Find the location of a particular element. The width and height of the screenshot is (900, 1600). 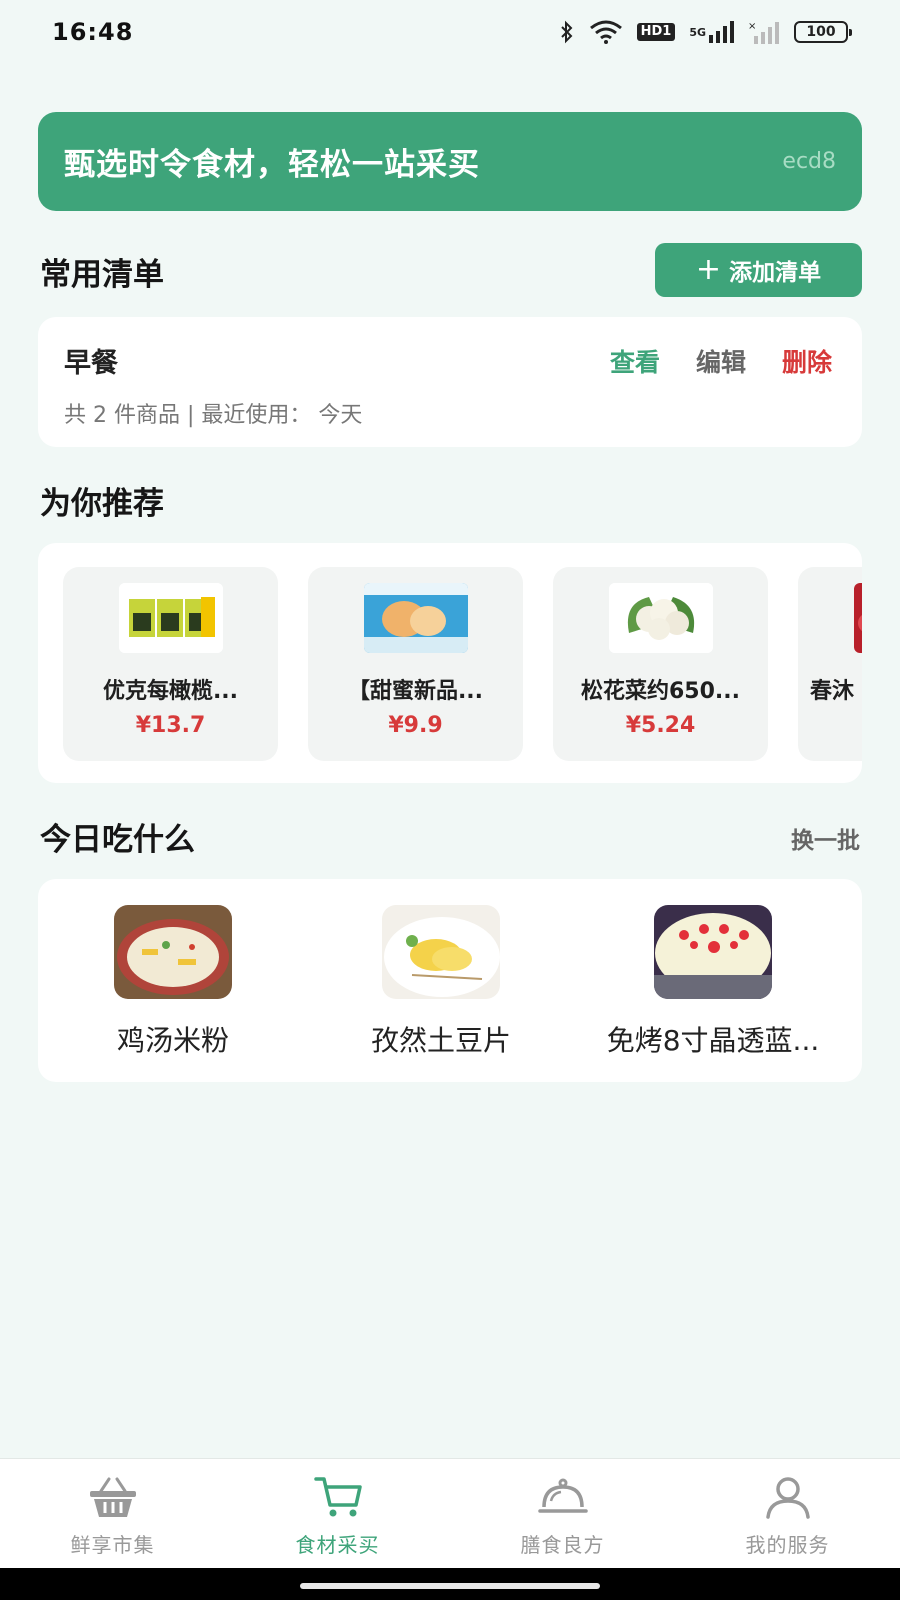

bluetooth-icon is located at coordinates (567, 32).